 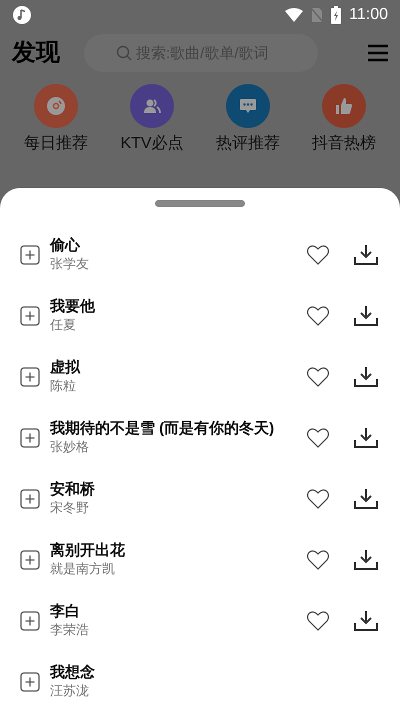 What do you see at coordinates (178, 550) in the screenshot?
I see `song-title: 离别开出花` at bounding box center [178, 550].